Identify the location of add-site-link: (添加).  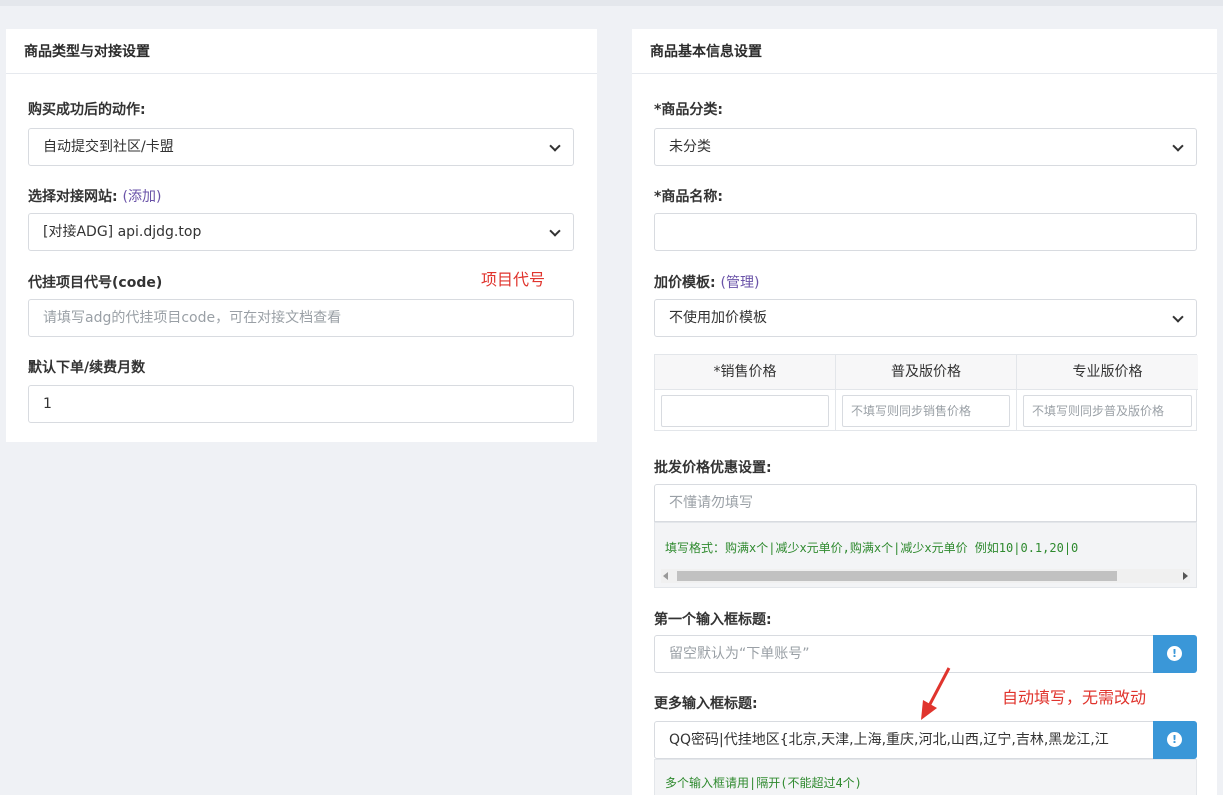
(141, 197).